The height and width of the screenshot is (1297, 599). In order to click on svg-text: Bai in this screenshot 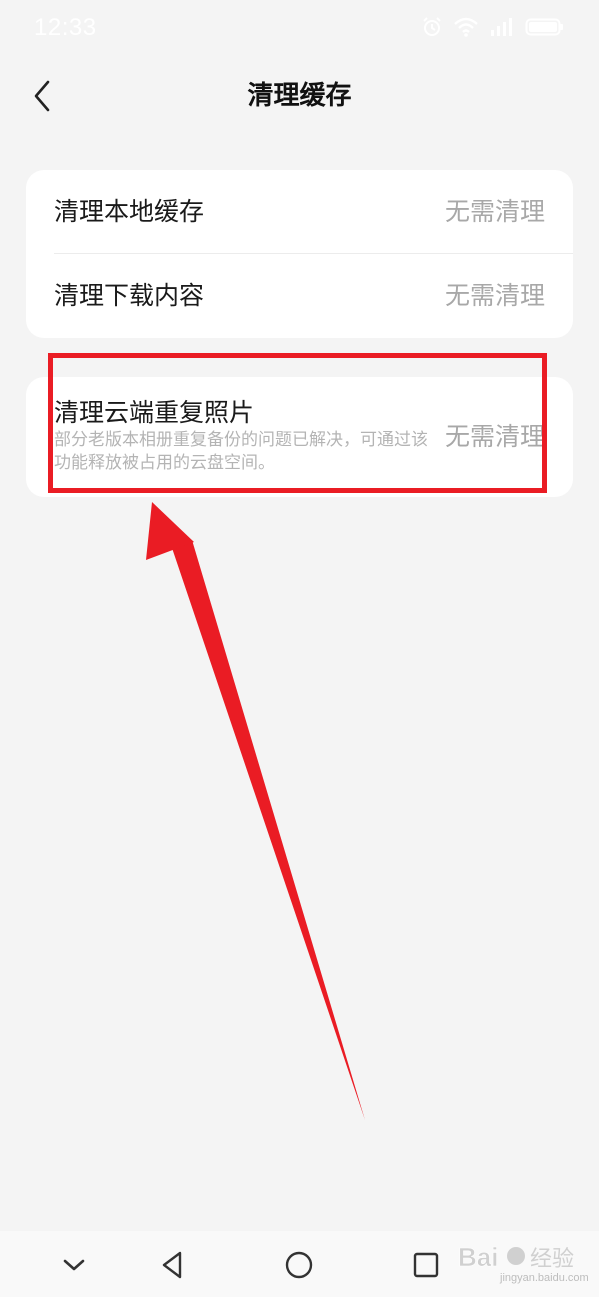, I will do `click(478, 1257)`.